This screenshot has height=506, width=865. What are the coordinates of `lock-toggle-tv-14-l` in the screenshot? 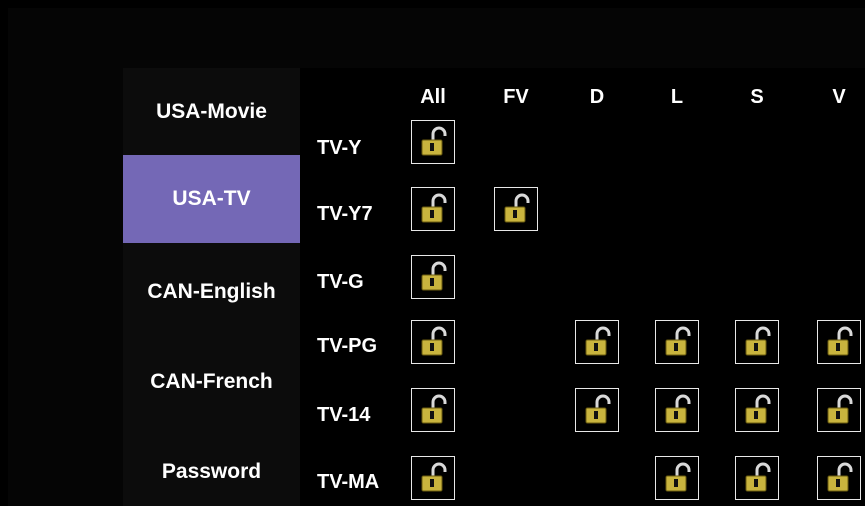 It's located at (677, 410).